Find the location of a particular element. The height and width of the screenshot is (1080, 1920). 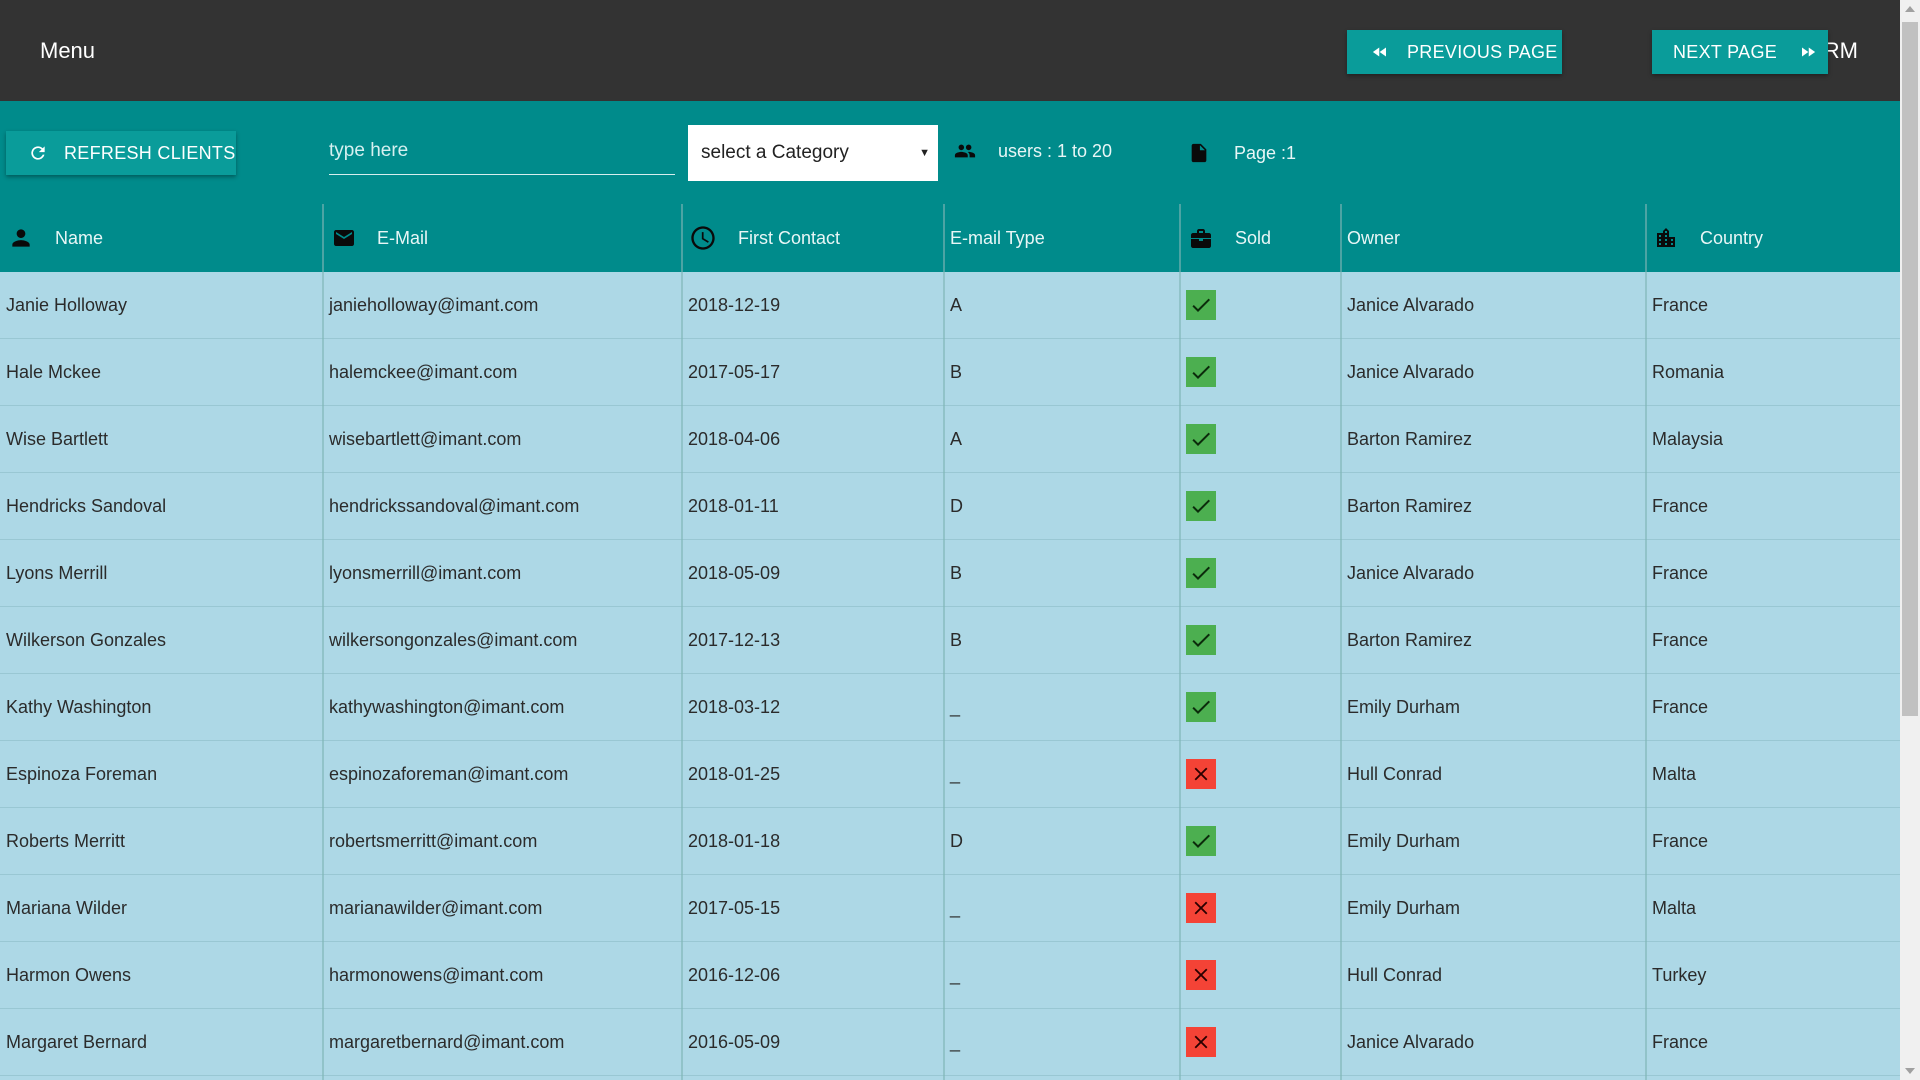

column-header-sold: Sold is located at coordinates (1229, 238).